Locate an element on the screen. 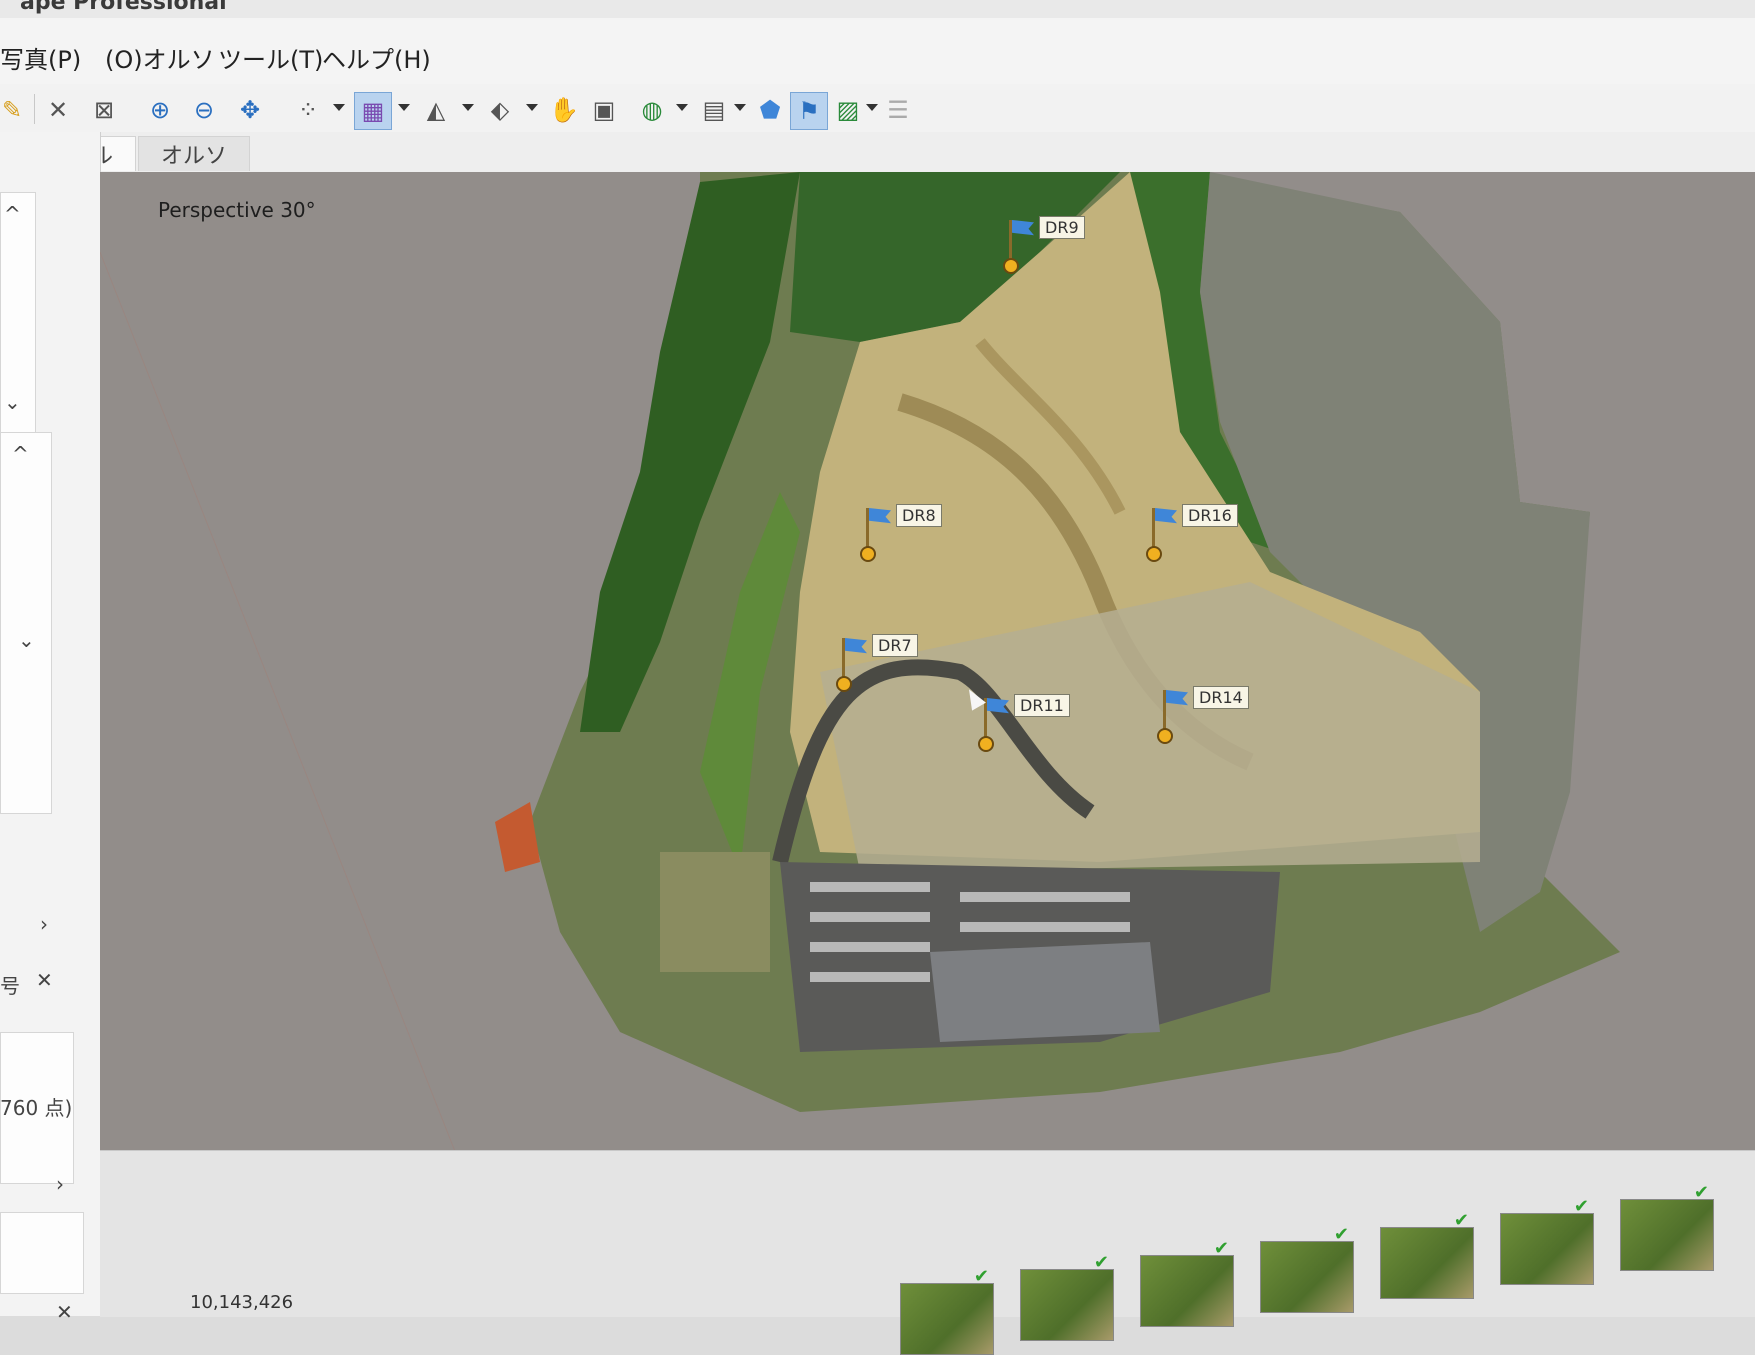 Image resolution: width=1755 pixels, height=1355 pixels. side-panel: ^ ⌄ ^ ⌄ › 号 ✕ 760 点) › ✕ is located at coordinates (50, 728).